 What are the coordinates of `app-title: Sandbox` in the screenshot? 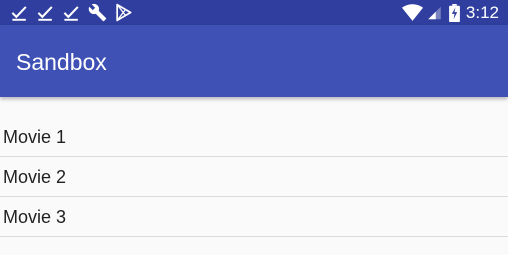 It's located at (61, 62).